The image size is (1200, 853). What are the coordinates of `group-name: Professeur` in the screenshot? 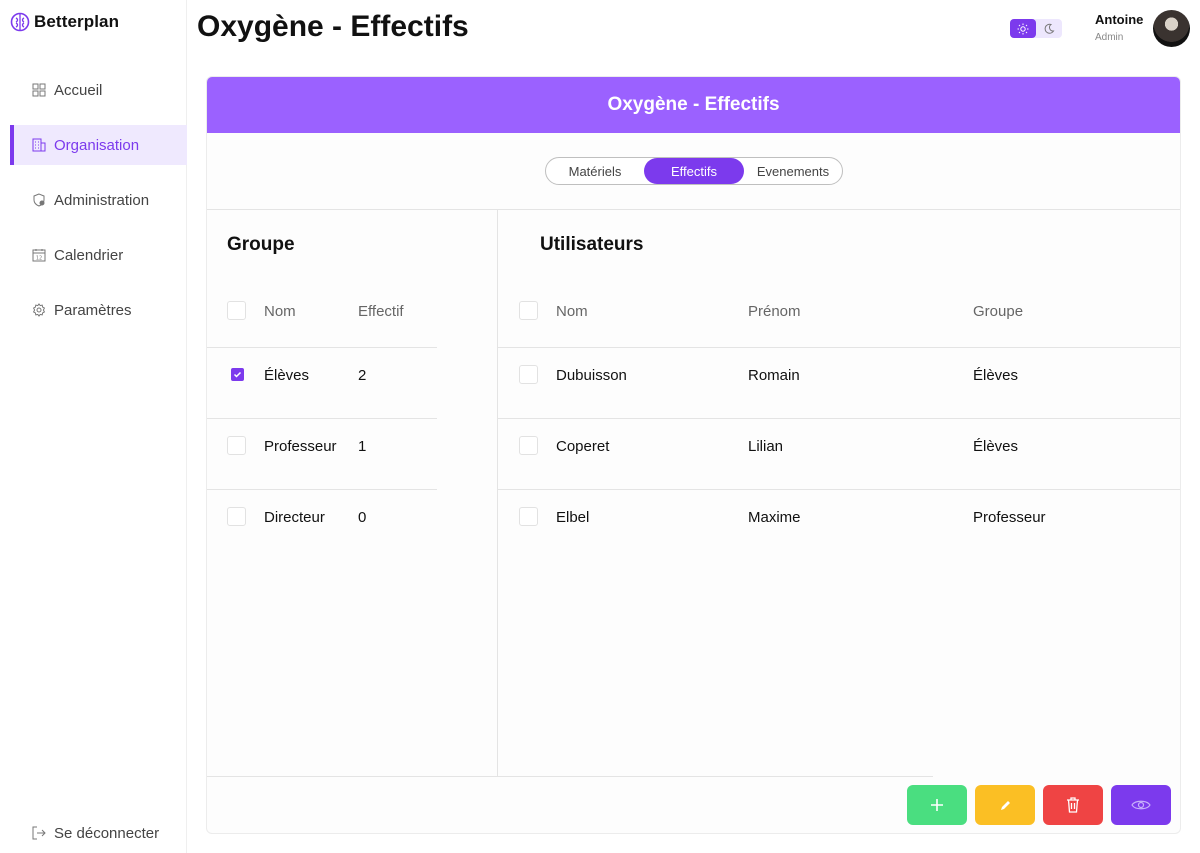 It's located at (300, 446).